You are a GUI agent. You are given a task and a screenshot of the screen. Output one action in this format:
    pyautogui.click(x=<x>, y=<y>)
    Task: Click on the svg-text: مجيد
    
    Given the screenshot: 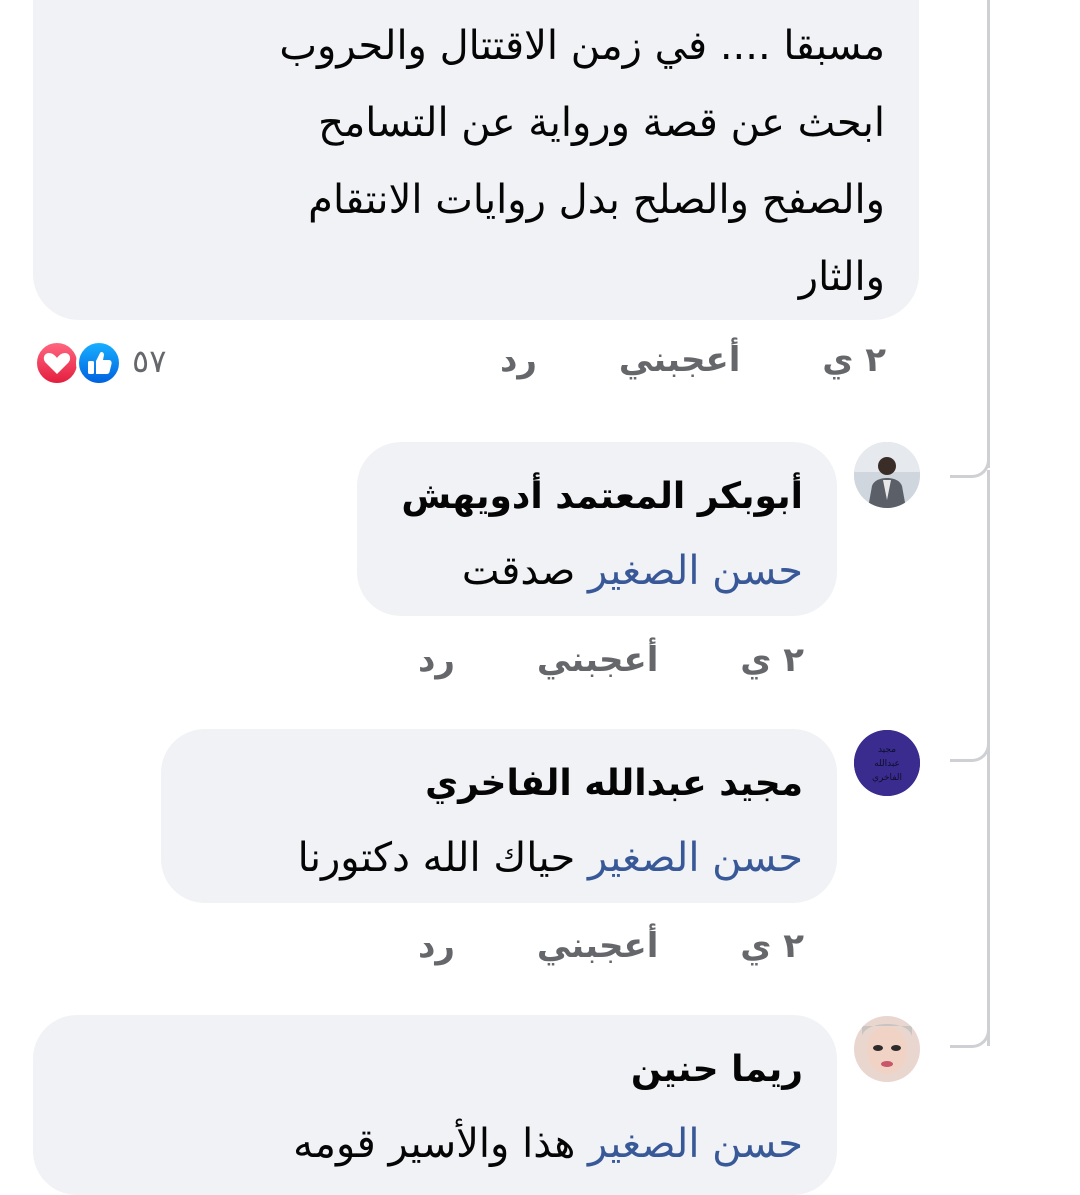 What is the action you would take?
    pyautogui.click(x=887, y=750)
    